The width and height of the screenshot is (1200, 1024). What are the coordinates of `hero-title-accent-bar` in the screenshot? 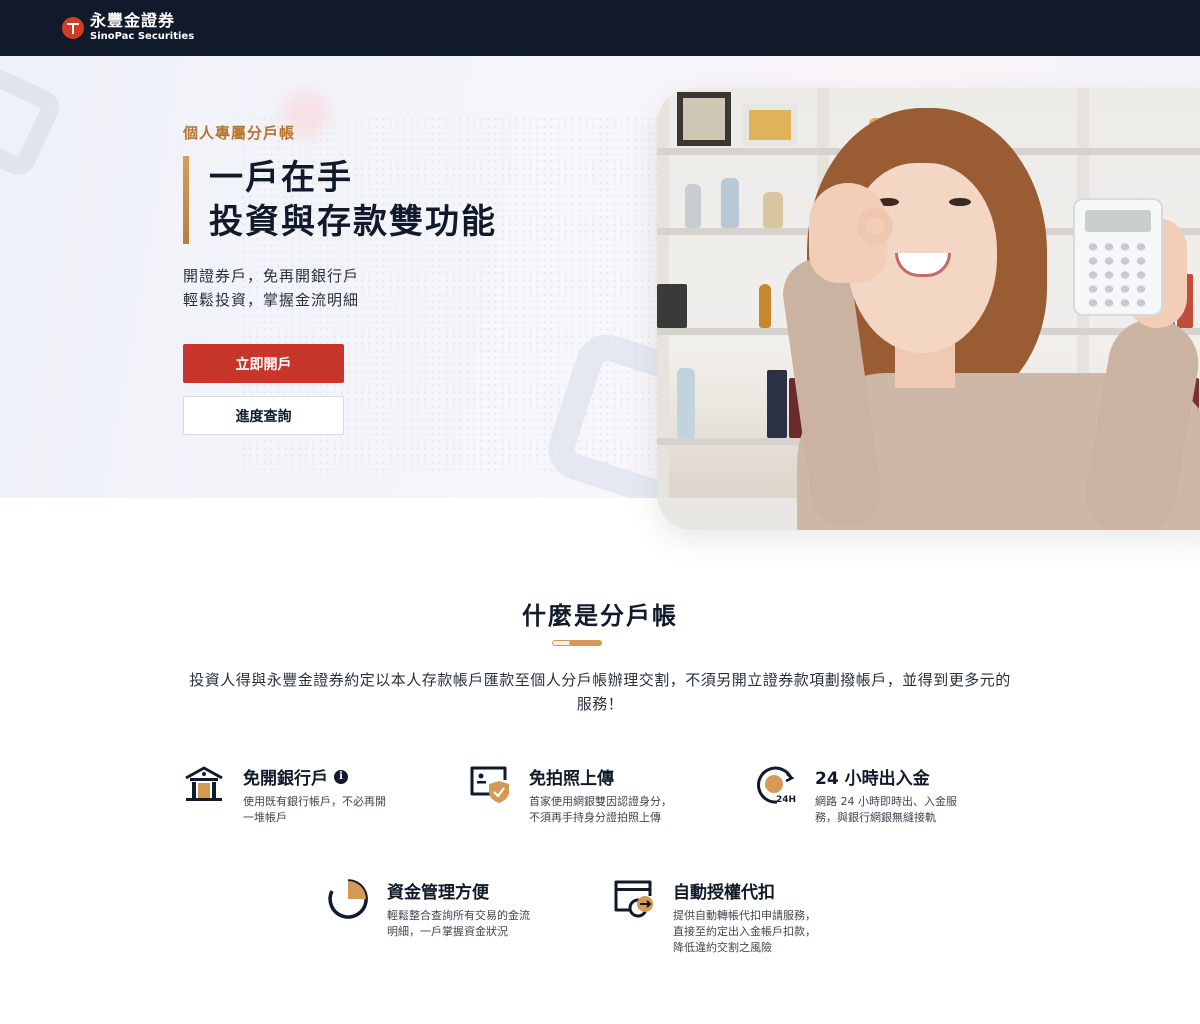 It's located at (186, 200).